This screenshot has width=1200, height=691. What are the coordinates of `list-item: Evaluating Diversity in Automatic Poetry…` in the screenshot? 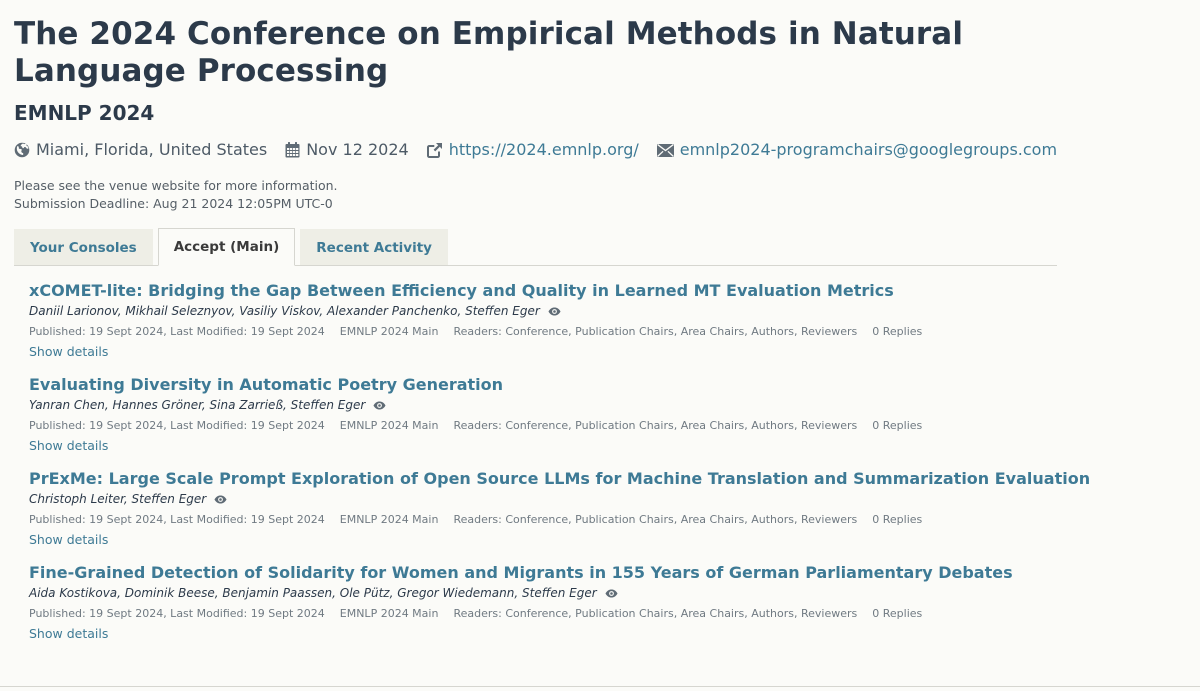 It's located at (543, 414).